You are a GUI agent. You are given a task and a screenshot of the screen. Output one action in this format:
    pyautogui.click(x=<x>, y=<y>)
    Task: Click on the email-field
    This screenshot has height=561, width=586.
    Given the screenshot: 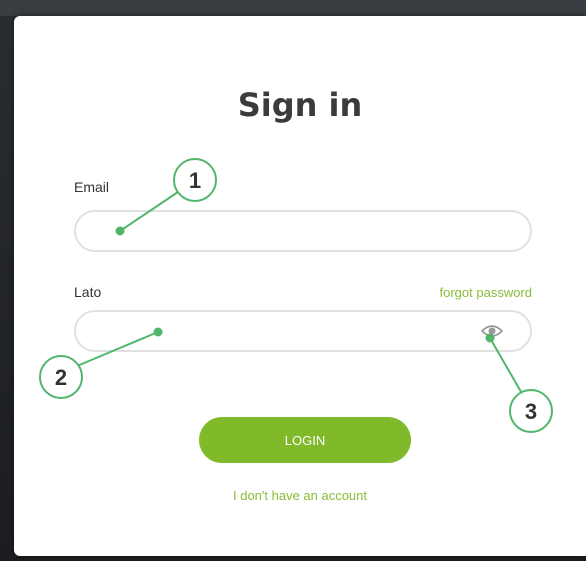 What is the action you would take?
    pyautogui.click(x=303, y=231)
    